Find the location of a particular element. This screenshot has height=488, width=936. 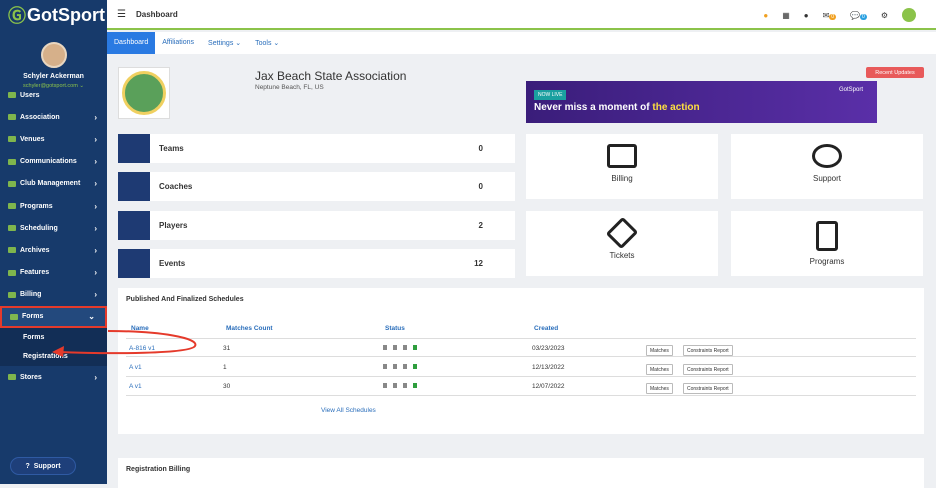

sidebar-item-billing: Billing › is located at coordinates (53, 295).